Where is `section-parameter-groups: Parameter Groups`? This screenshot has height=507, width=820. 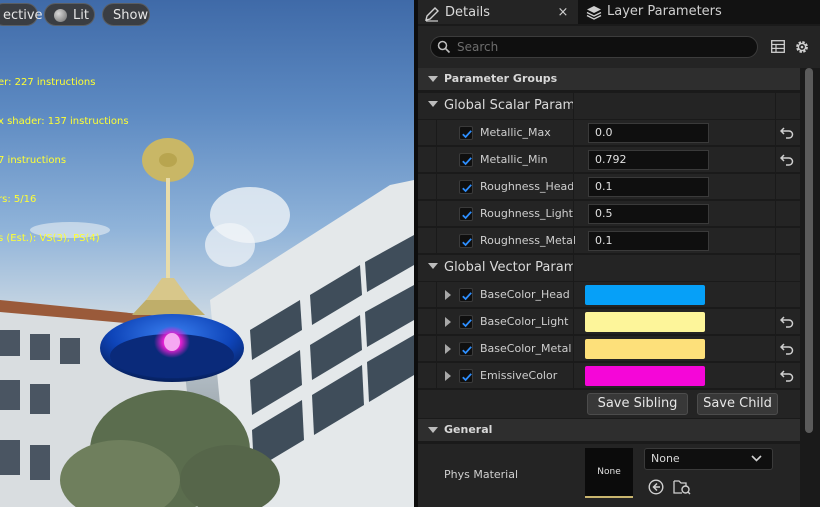 section-parameter-groups: Parameter Groups is located at coordinates (609, 79).